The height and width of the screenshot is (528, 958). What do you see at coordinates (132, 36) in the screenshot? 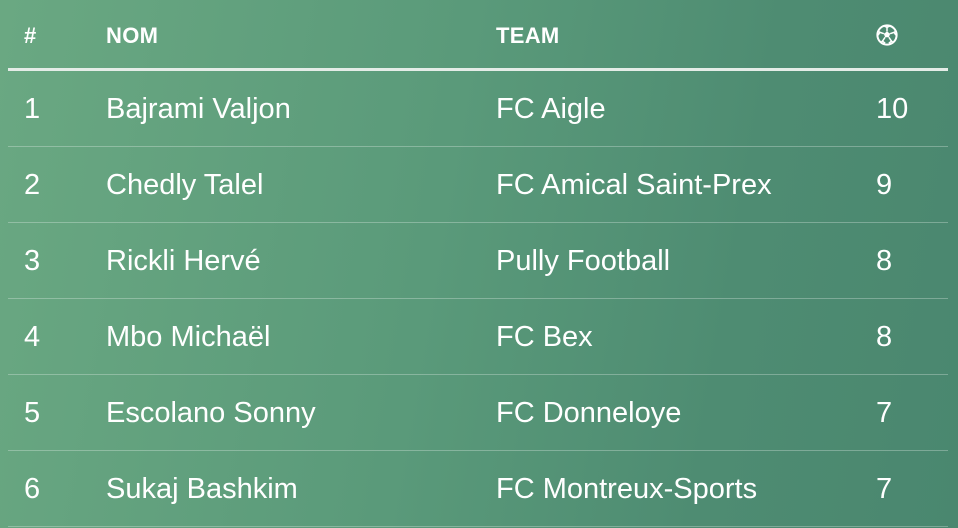
I see `name-column-header: NOM` at bounding box center [132, 36].